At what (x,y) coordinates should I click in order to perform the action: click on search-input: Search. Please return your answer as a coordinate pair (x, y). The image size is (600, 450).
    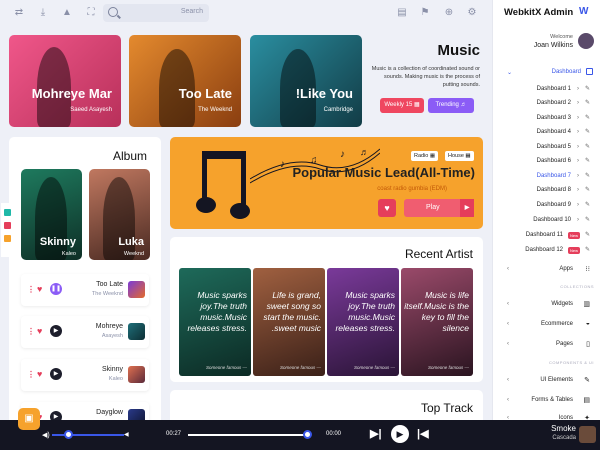
    Looking at the image, I should click on (192, 11).